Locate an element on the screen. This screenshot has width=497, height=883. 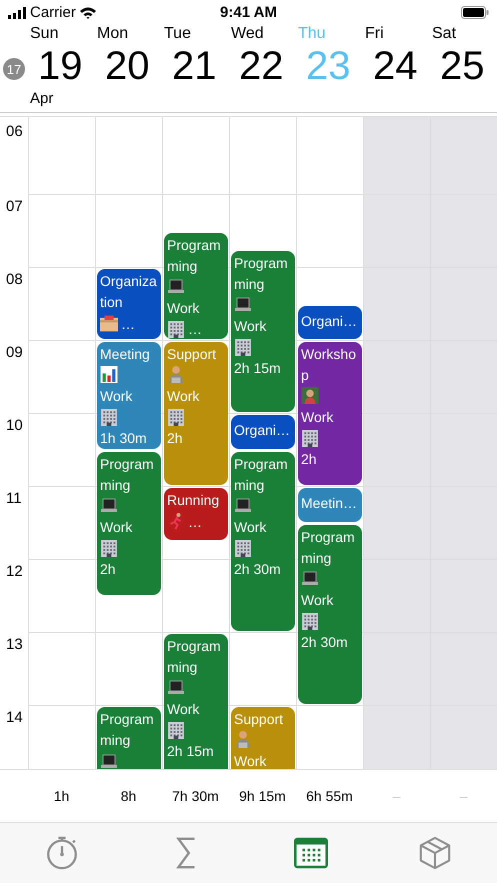
teacher-icon is located at coordinates (310, 395).